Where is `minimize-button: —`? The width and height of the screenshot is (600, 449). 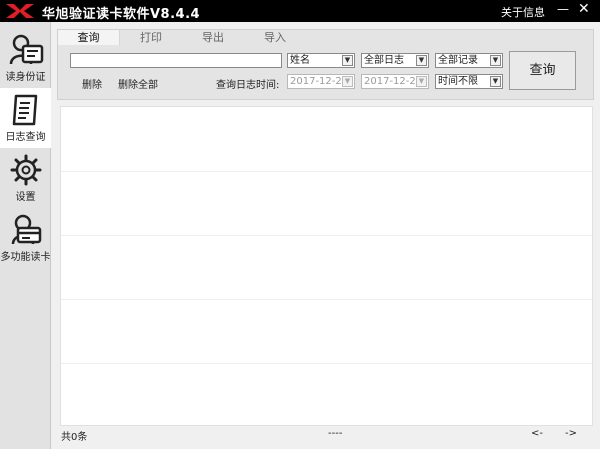
minimize-button: — is located at coordinates (563, 9).